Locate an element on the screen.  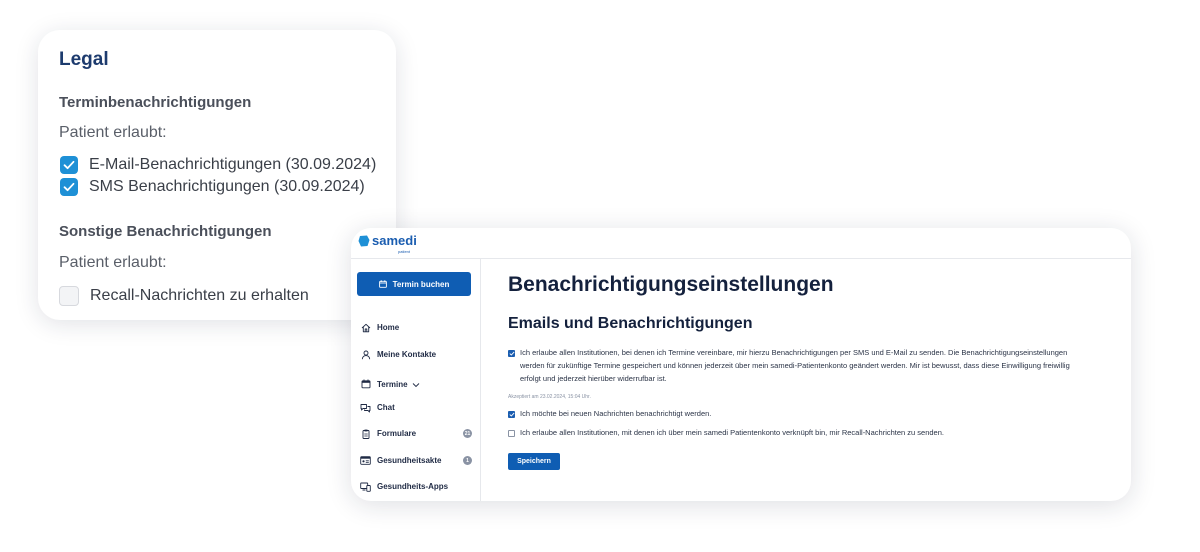
book-appointment-button: Termin buchen is located at coordinates (414, 284).